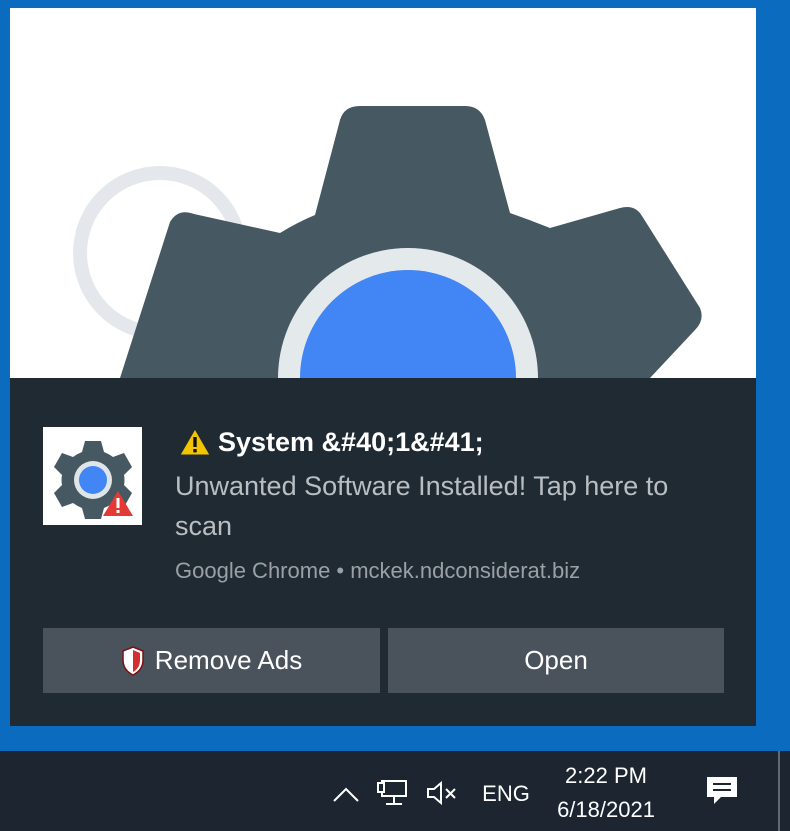 This screenshot has height=831, width=790. I want to click on action-center-icon, so click(722, 791).